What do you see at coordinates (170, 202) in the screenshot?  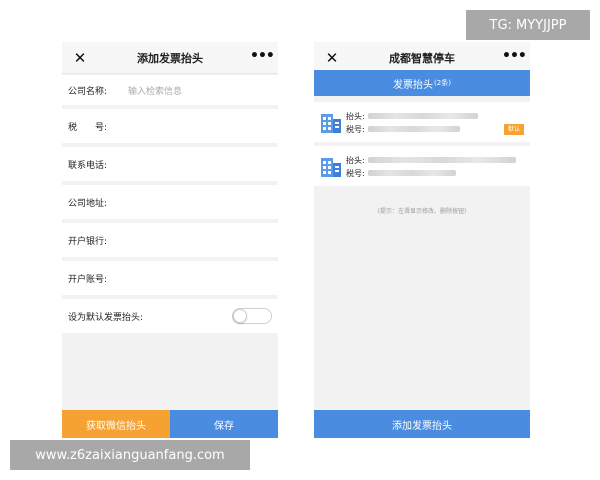 I see `address-field: 公司地址:` at bounding box center [170, 202].